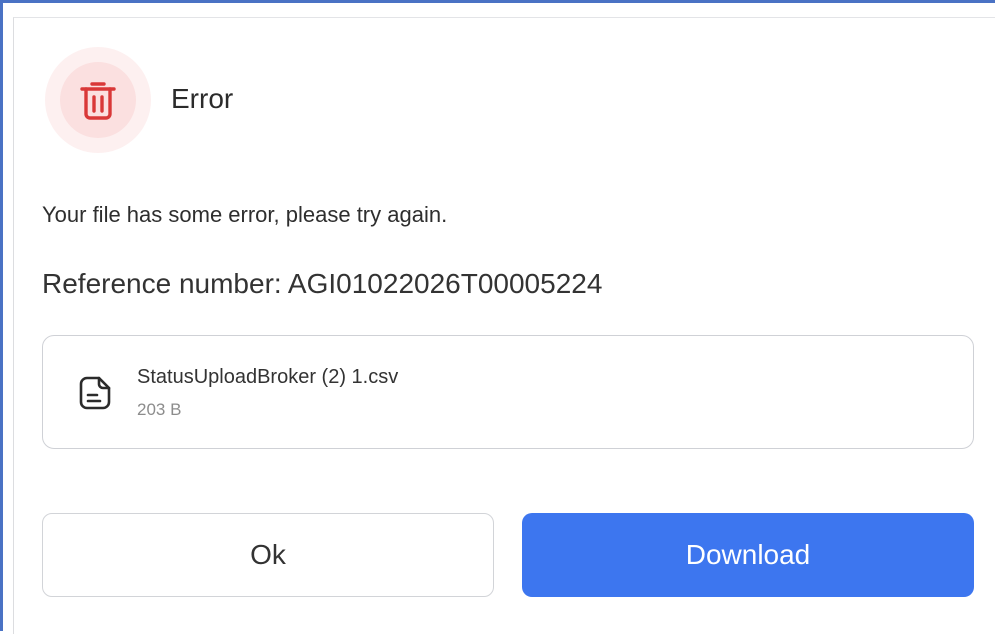 The height and width of the screenshot is (634, 995). Describe the element at coordinates (268, 555) in the screenshot. I see `ok-button: Ok` at that location.